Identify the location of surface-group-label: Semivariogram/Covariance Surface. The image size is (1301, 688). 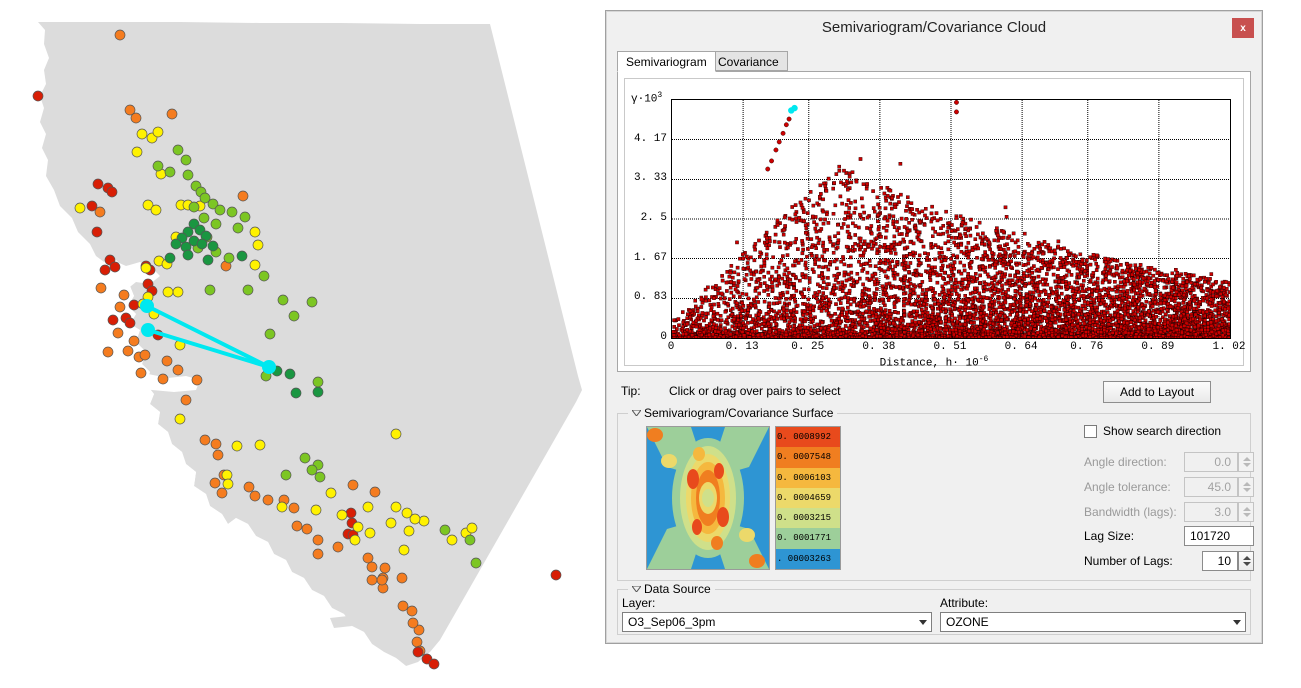
(739, 413).